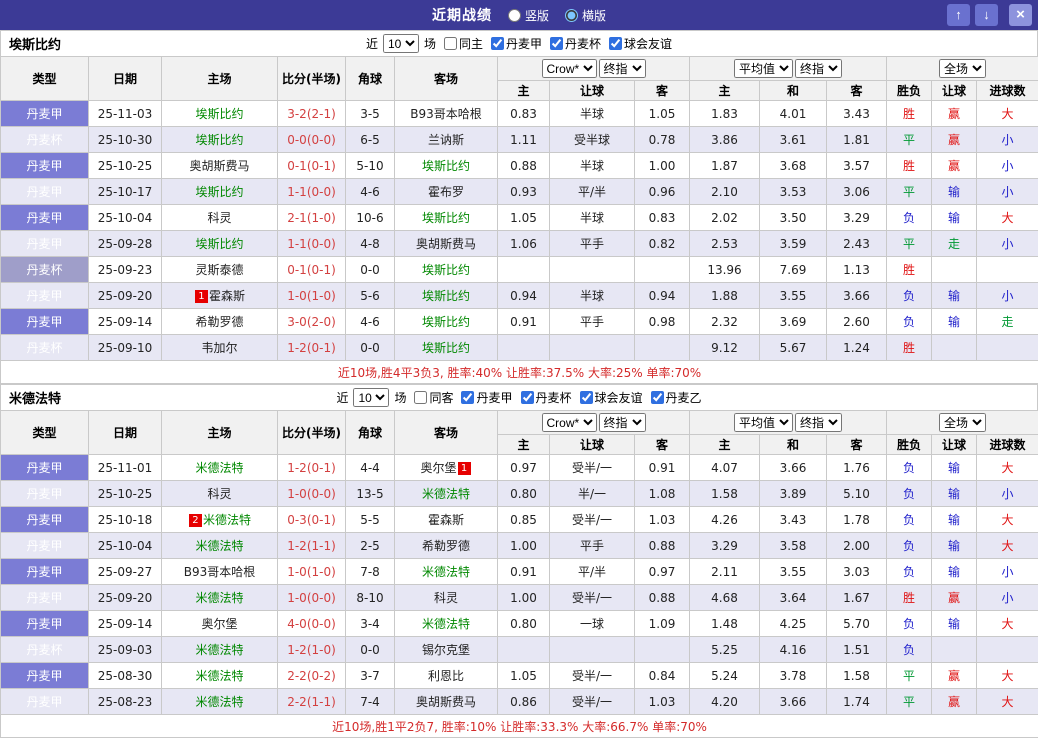 The image size is (1038, 738). What do you see at coordinates (1020, 15) in the screenshot?
I see `close-button: ×` at bounding box center [1020, 15].